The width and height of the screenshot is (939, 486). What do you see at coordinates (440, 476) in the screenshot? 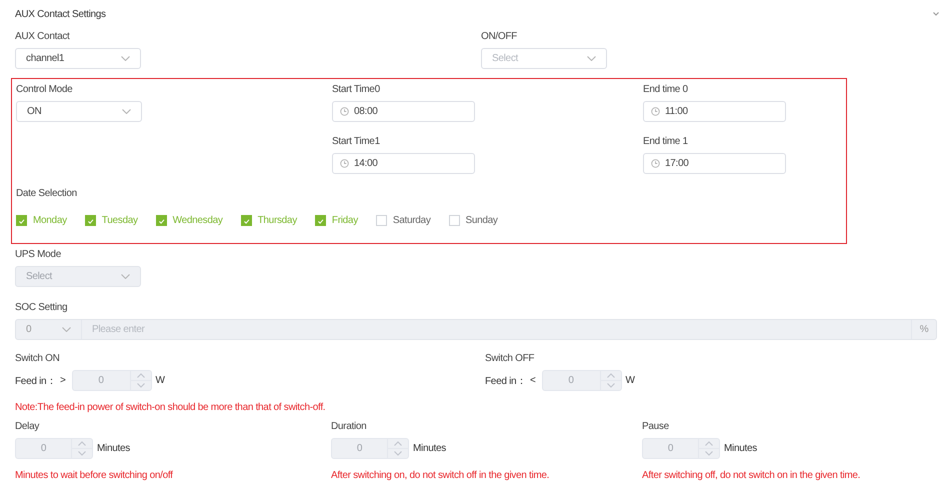
I see `hint-text: After switching on, do not switch off in the given time.` at bounding box center [440, 476].